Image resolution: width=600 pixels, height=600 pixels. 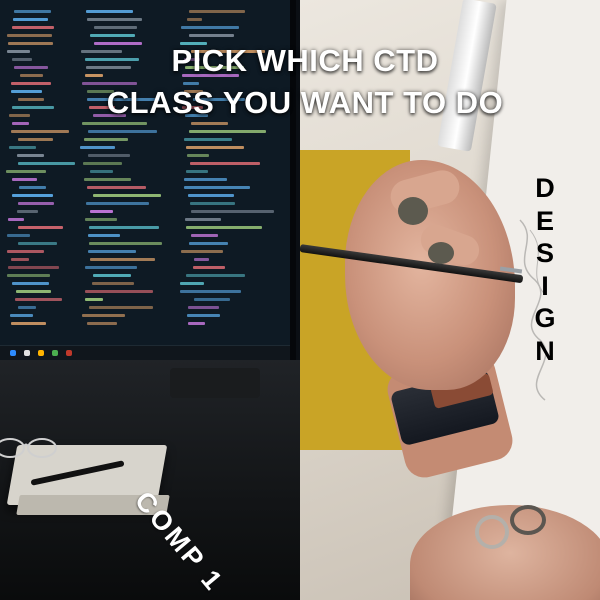 I want to click on second-hand, so click(x=505, y=552).